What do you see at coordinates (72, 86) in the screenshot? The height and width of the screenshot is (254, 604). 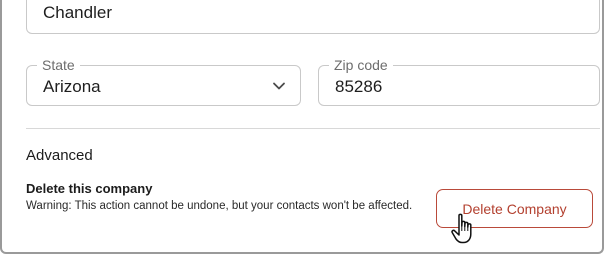 I see `state-value: Arizona` at bounding box center [72, 86].